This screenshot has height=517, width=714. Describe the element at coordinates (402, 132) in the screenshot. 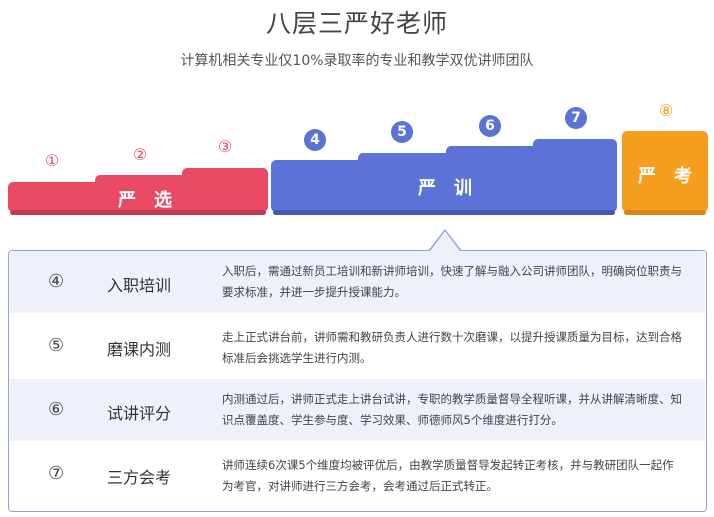

I see `step-number-5: 5` at that location.